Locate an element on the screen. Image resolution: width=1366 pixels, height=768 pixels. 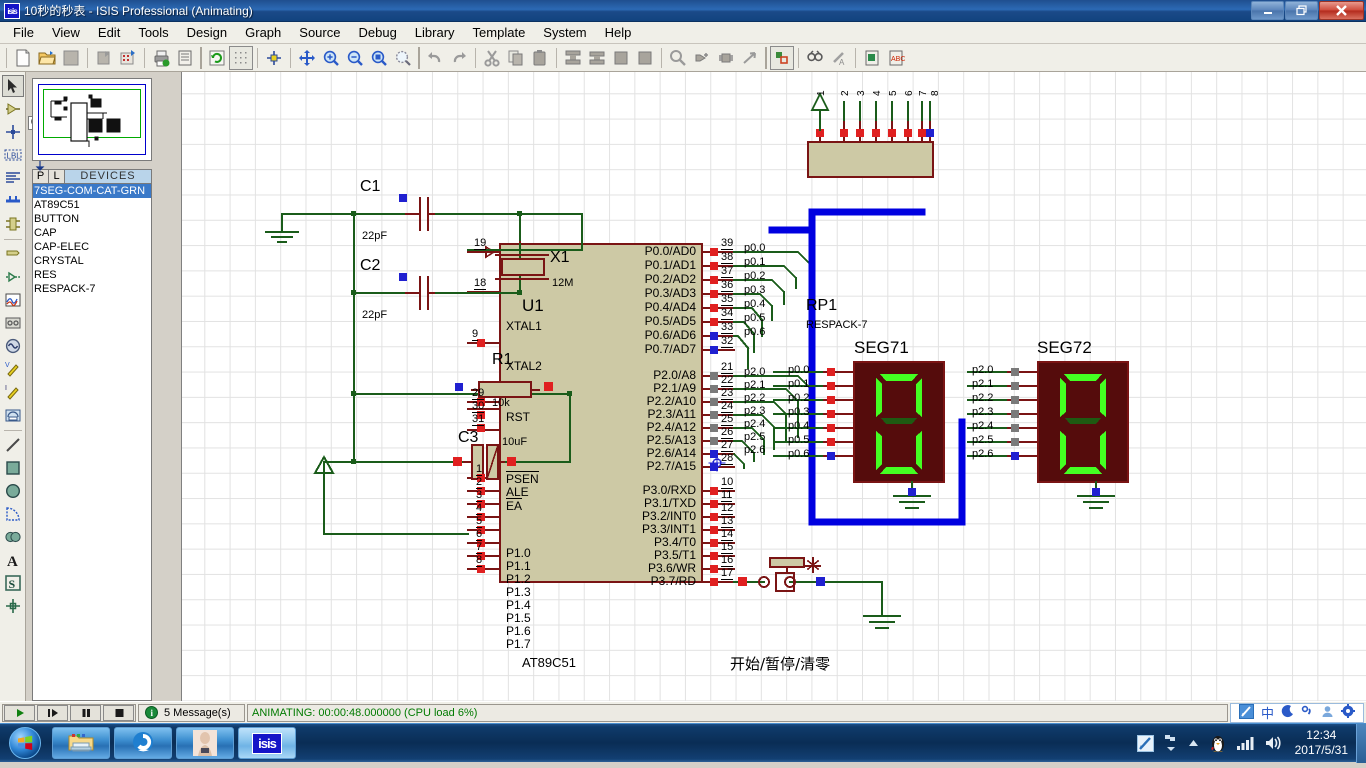
taskbar-item-isis: isis is located at coordinates (267, 743).